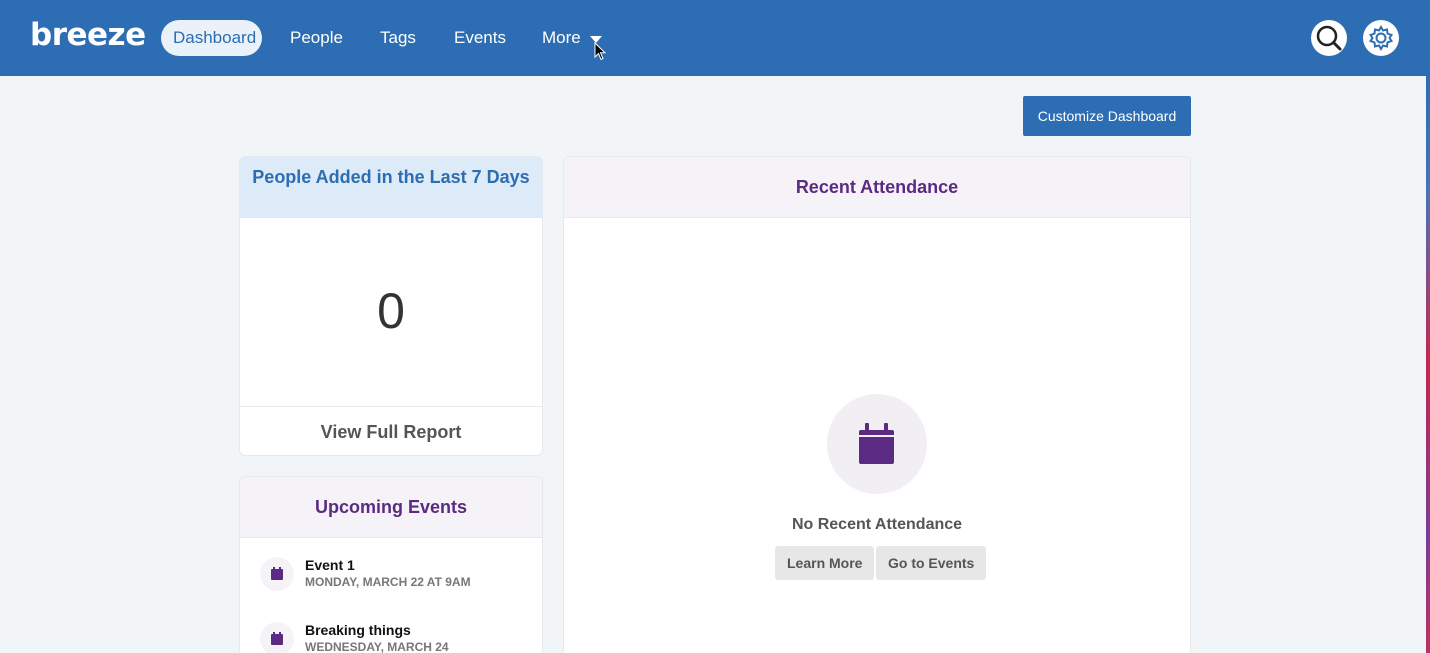 Image resolution: width=1430 pixels, height=653 pixels. What do you see at coordinates (931, 563) in the screenshot?
I see `go-to-events-button: Go to Events` at bounding box center [931, 563].